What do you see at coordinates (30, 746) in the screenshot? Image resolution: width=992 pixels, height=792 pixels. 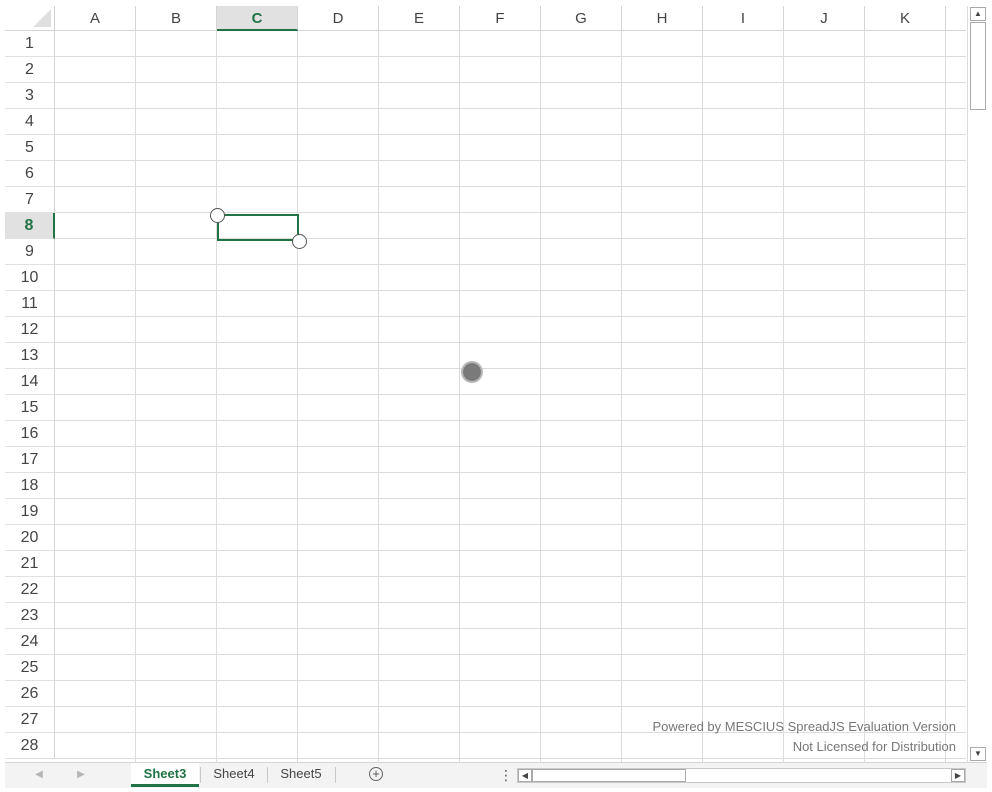 I see `row-header-28: 28` at bounding box center [30, 746].